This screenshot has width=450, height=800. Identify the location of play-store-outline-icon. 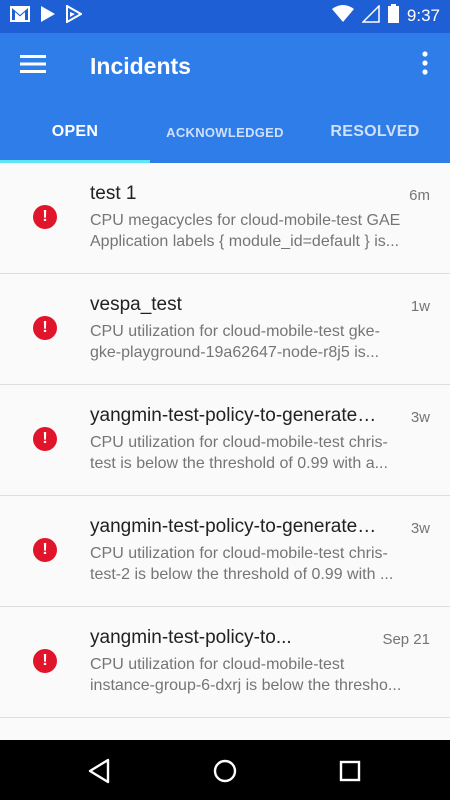
(75, 16).